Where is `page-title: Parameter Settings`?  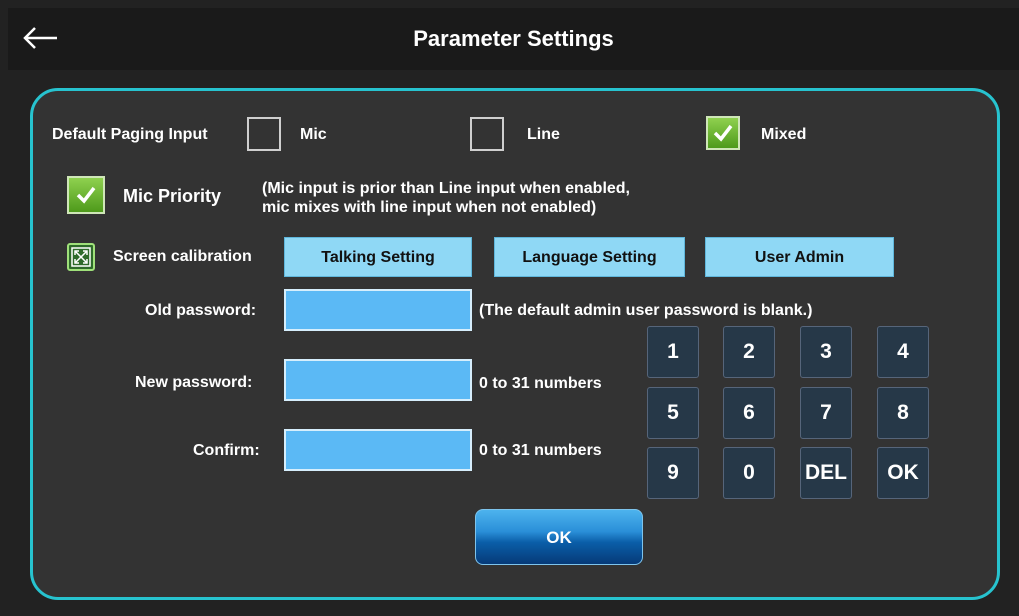
page-title: Parameter Settings is located at coordinates (513, 38).